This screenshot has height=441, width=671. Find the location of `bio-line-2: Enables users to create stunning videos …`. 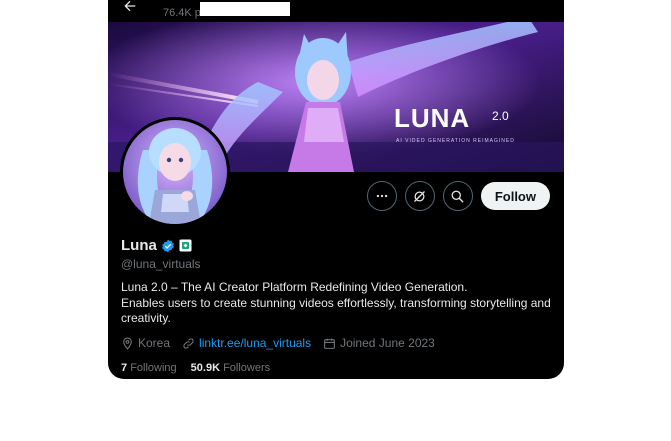

bio-line-2: Enables users to create stunning videos … is located at coordinates (336, 310).